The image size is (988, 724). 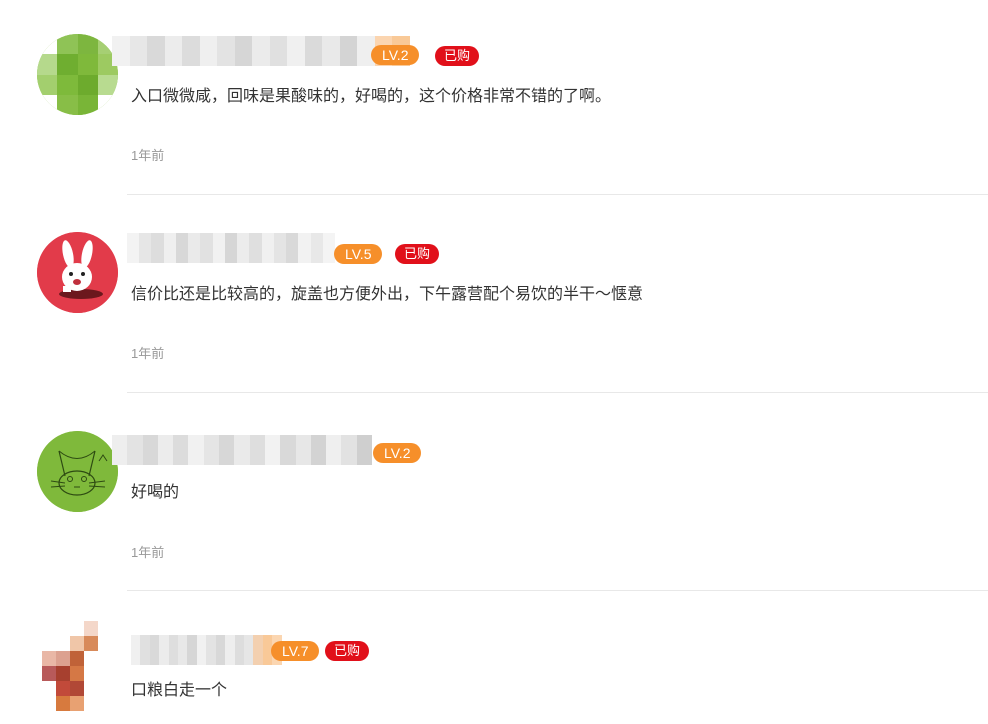 What do you see at coordinates (295, 651) in the screenshot?
I see `level-badge: LV.7` at bounding box center [295, 651].